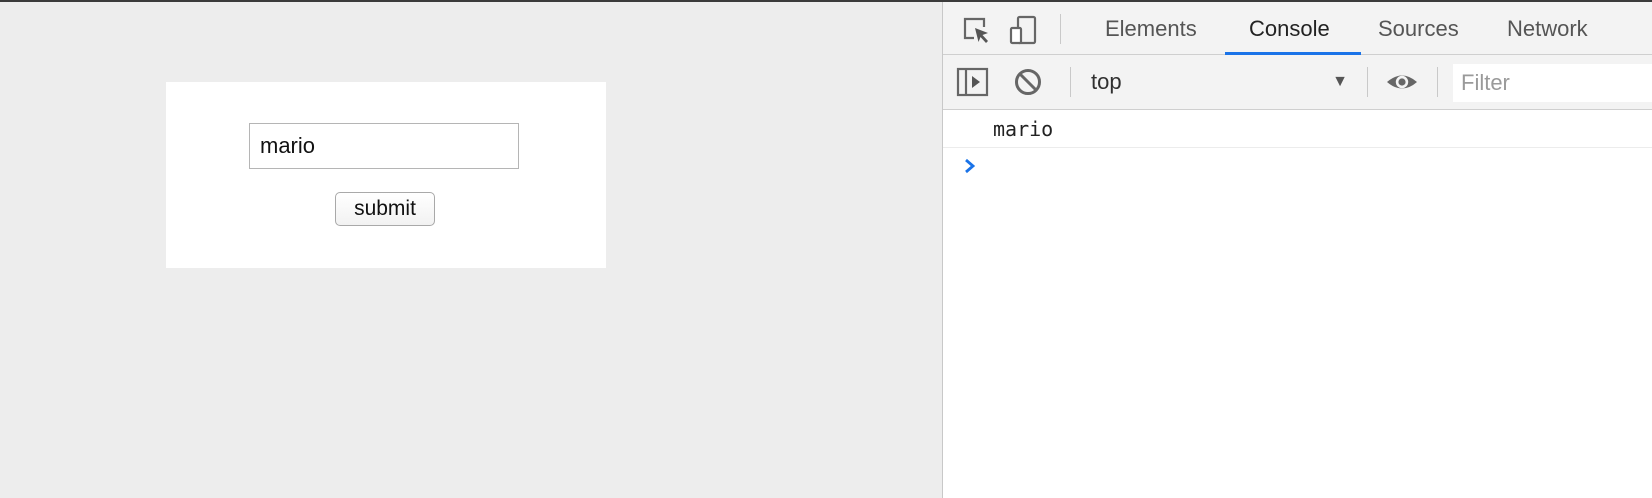  I want to click on devtools-tab-bar: Elements Console Sources Network, so click(1297, 28).